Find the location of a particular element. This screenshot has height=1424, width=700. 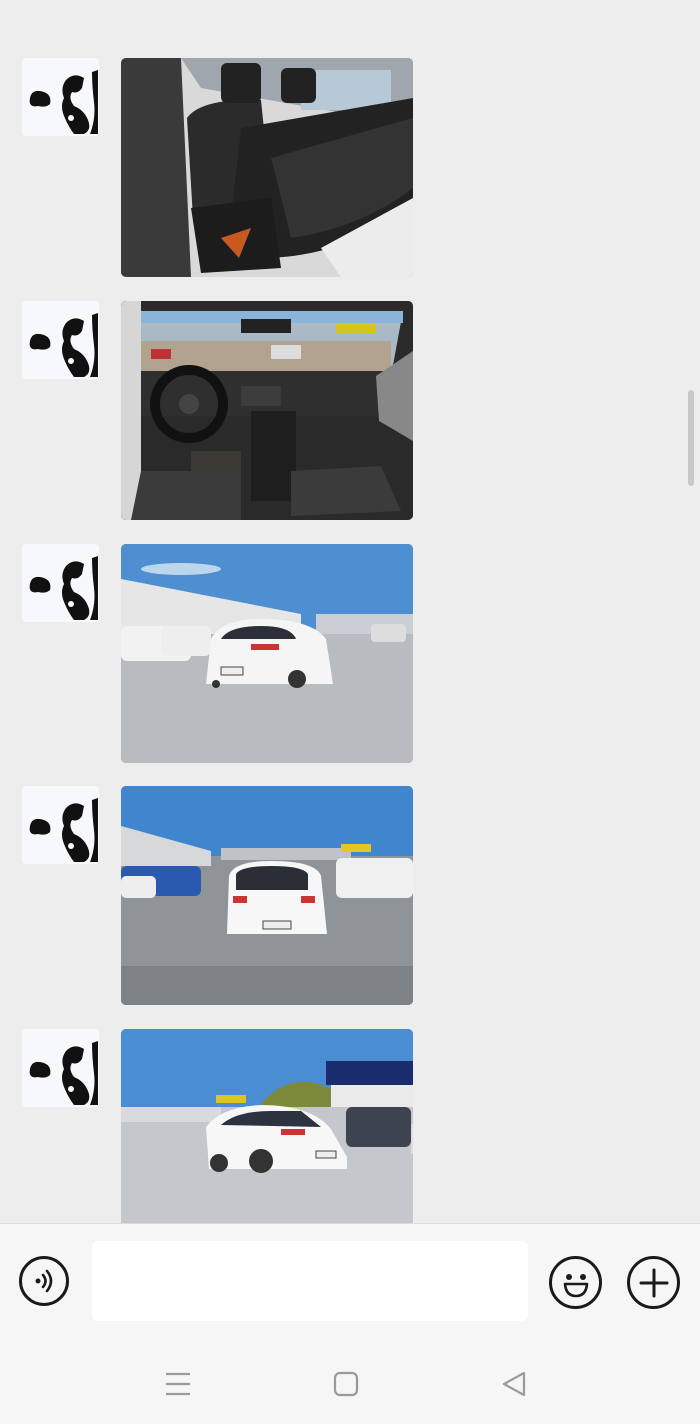

system-nav-bar is located at coordinates (350, 1383).